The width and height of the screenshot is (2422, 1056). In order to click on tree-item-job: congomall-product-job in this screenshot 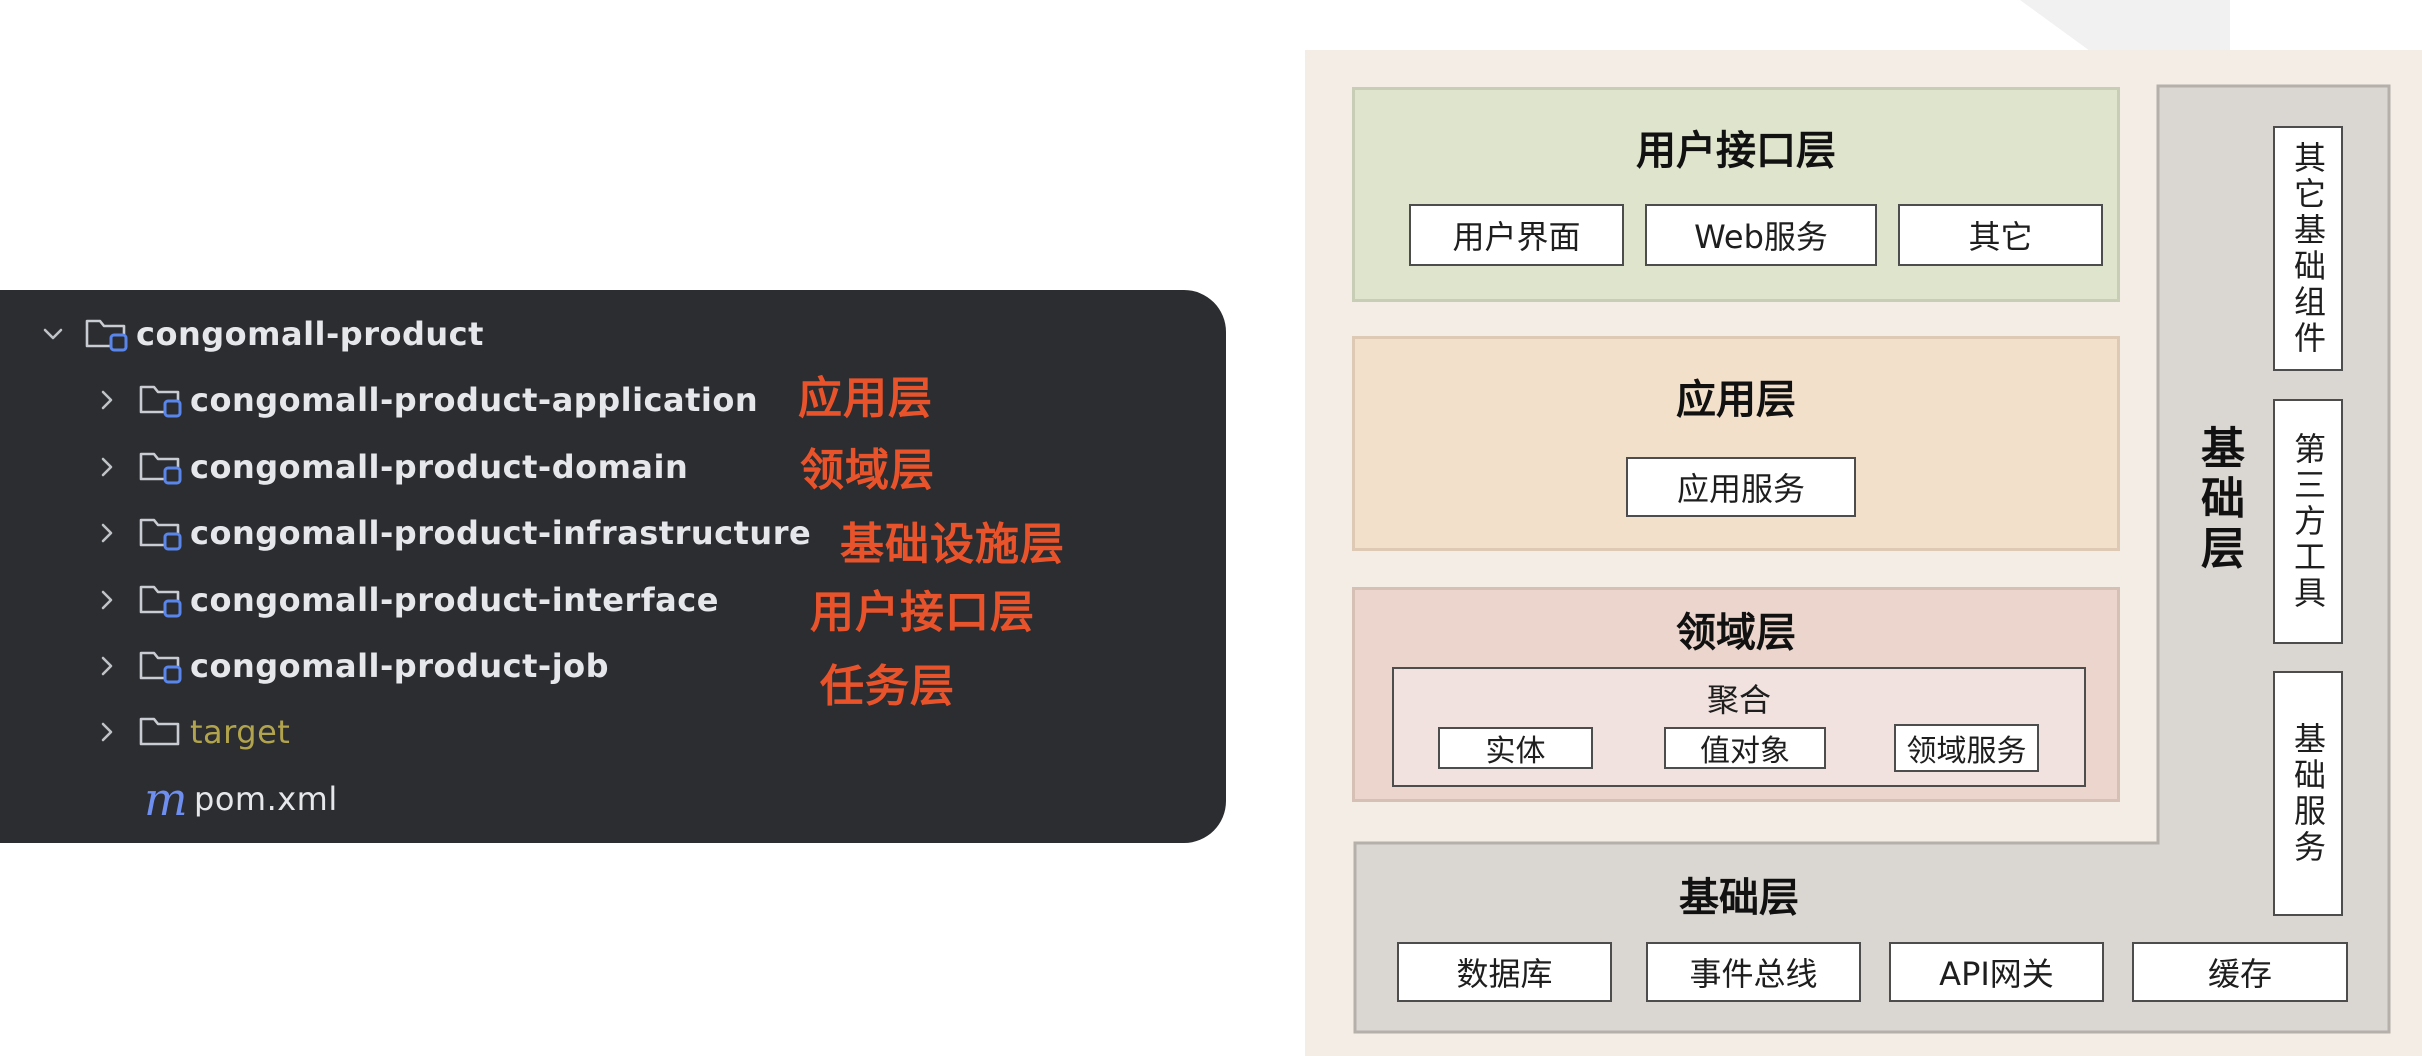, I will do `click(352, 666)`.